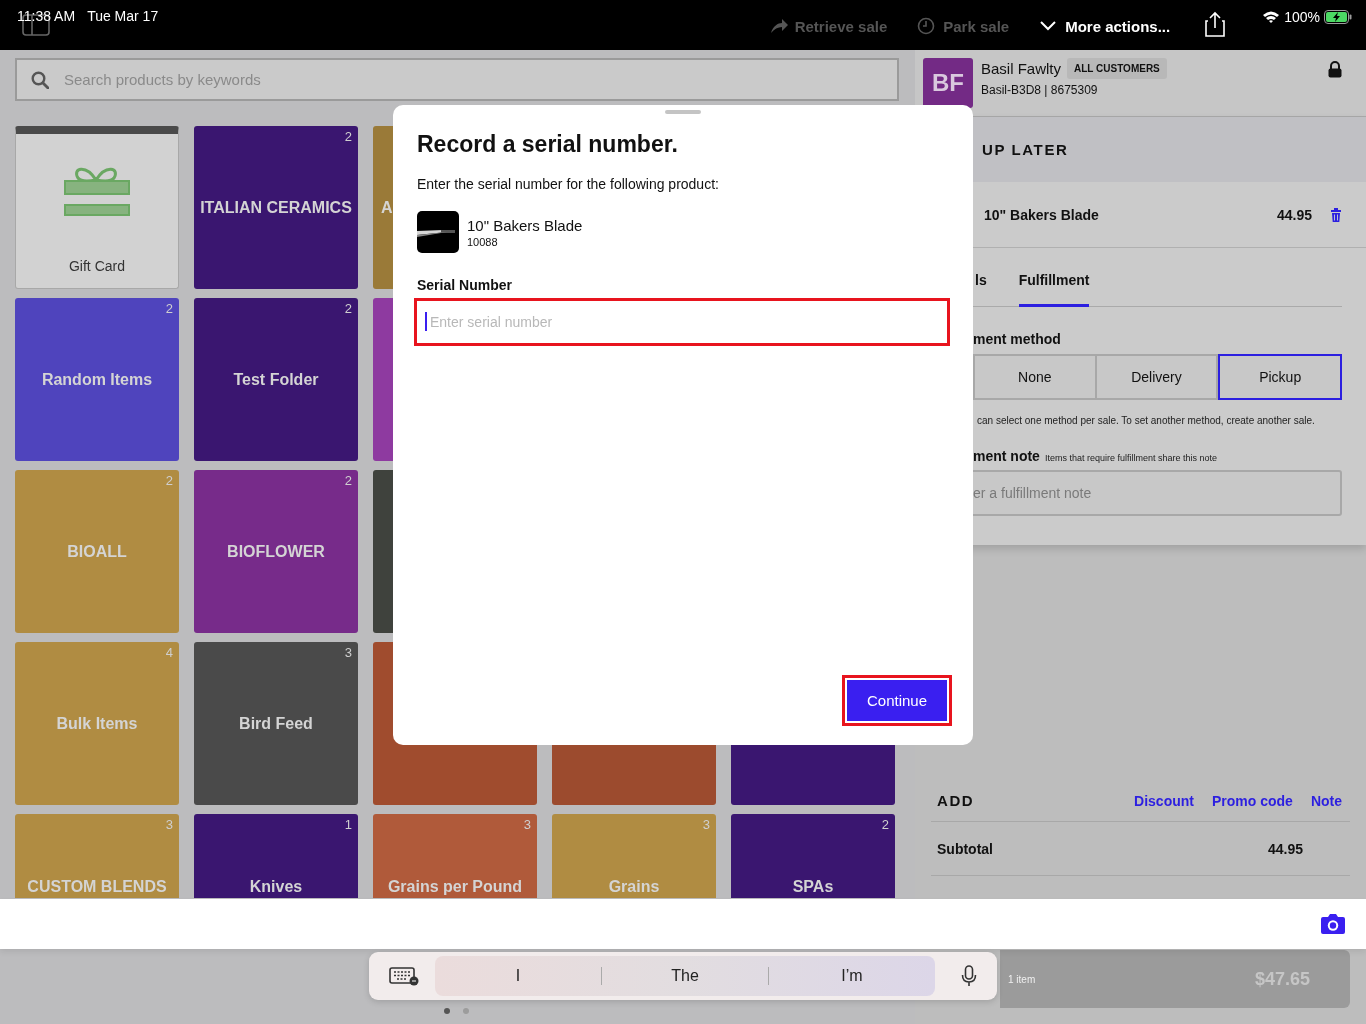 This screenshot has width=1366, height=1024. What do you see at coordinates (457, 79) in the screenshot?
I see `search-field: Search products by keywords` at bounding box center [457, 79].